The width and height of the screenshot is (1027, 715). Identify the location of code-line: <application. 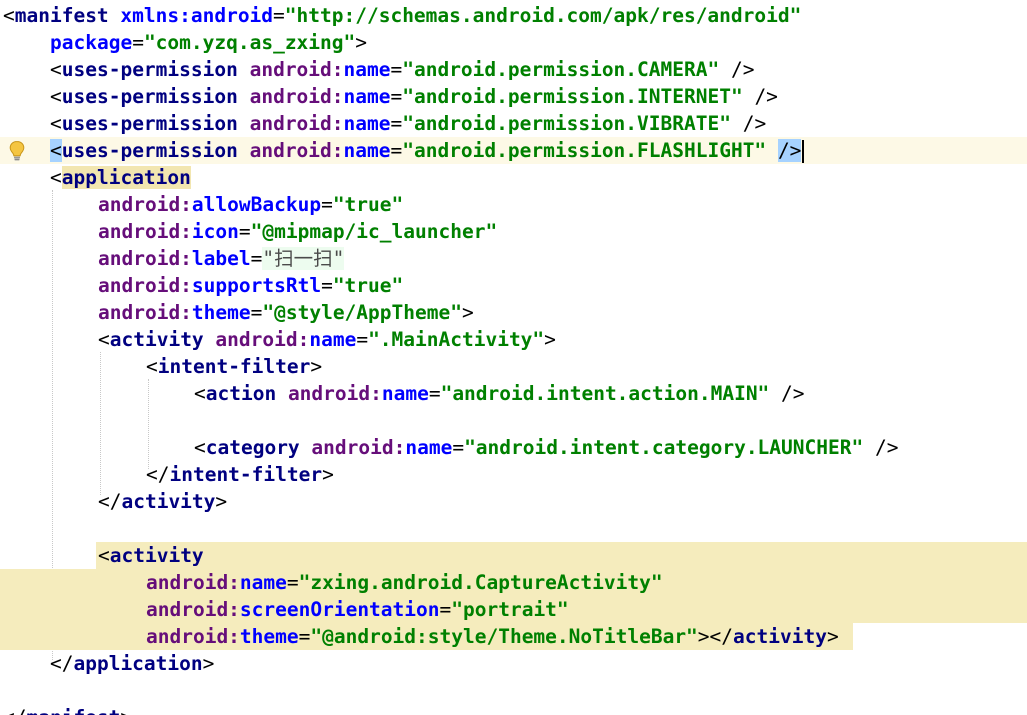
(120, 177).